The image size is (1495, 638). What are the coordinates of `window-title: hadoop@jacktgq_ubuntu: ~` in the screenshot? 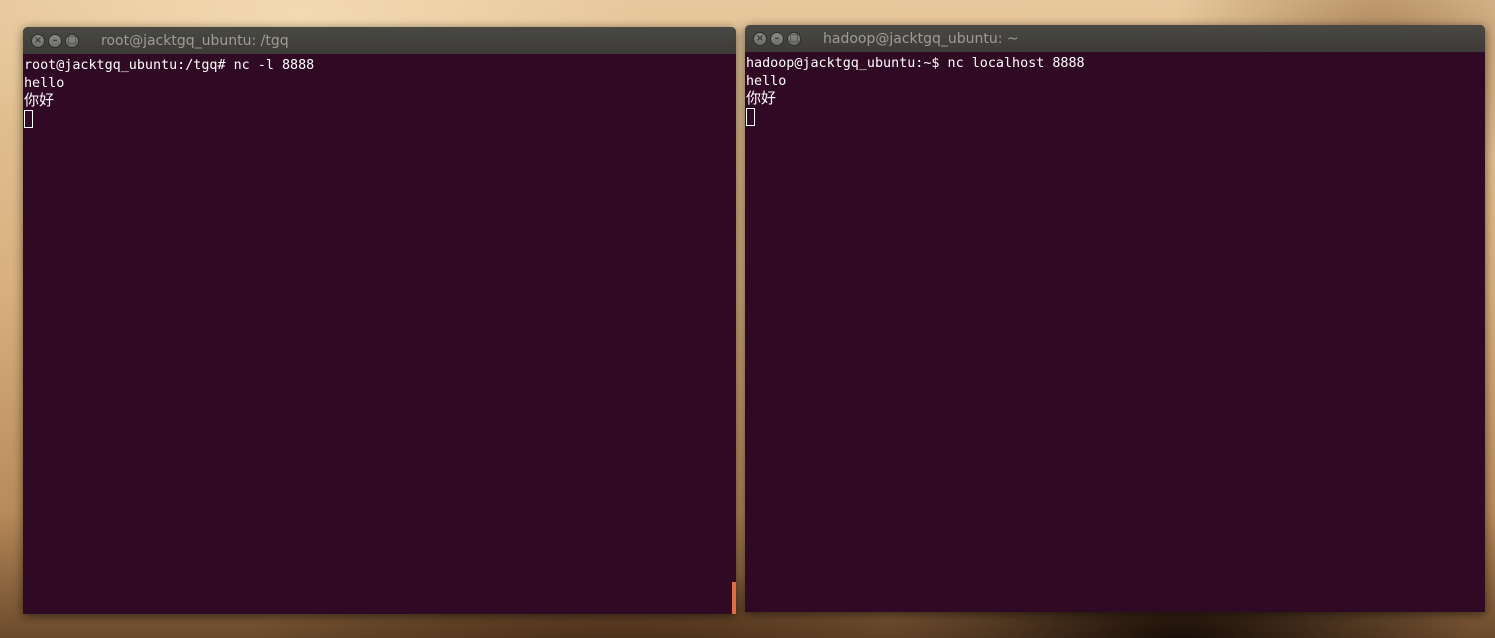 It's located at (921, 38).